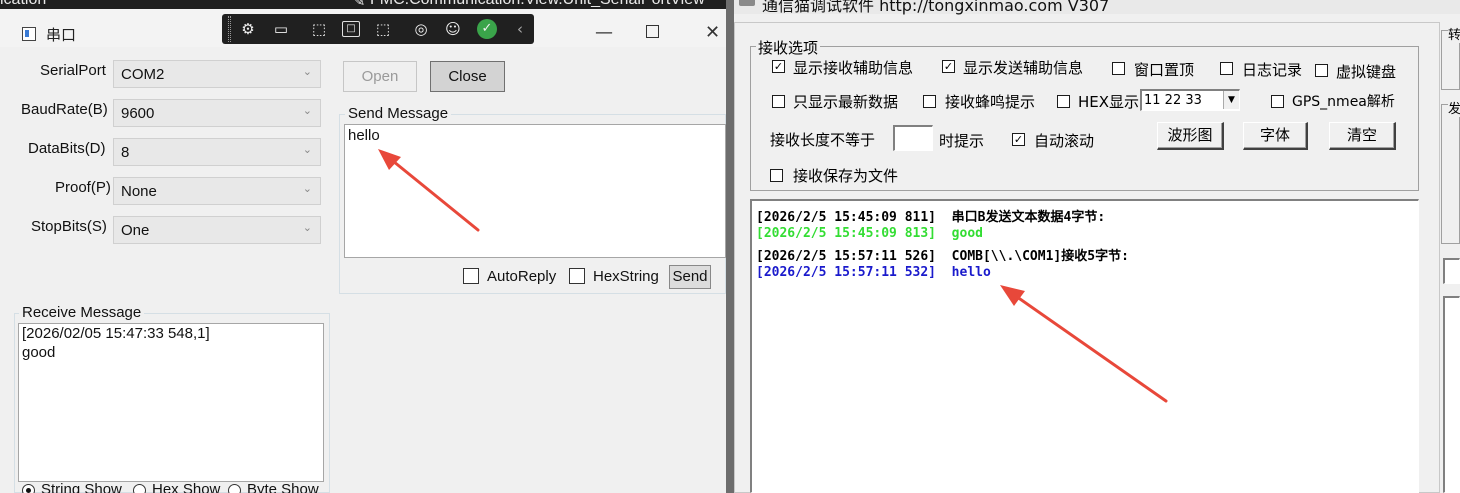 Image resolution: width=1460 pixels, height=493 pixels. Describe the element at coordinates (138, 113) in the screenshot. I see `baudrate-value: 9600` at that location.